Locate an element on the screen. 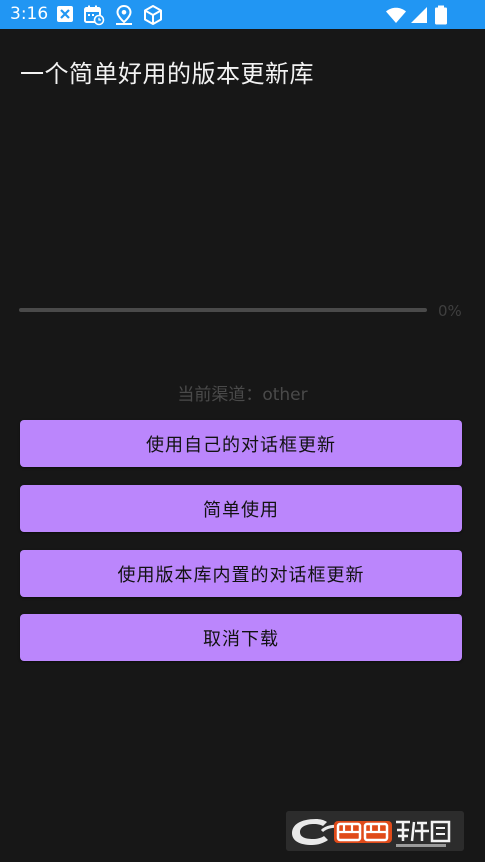 This screenshot has width=485, height=862. signal-icon is located at coordinates (419, 15).